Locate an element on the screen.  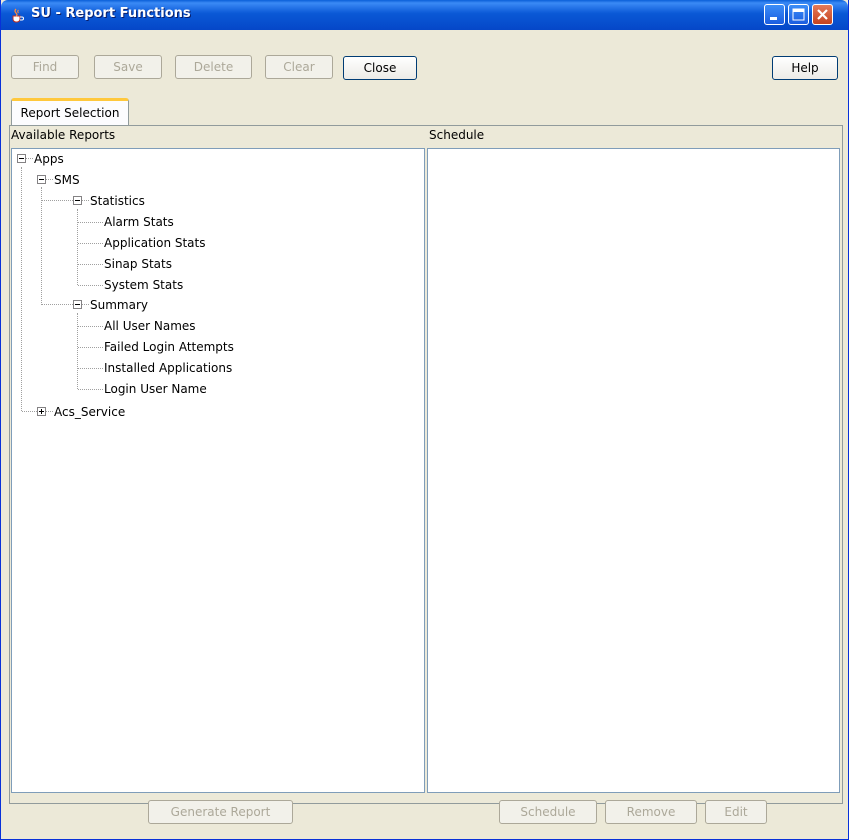
schedule-button: Schedule is located at coordinates (548, 812).